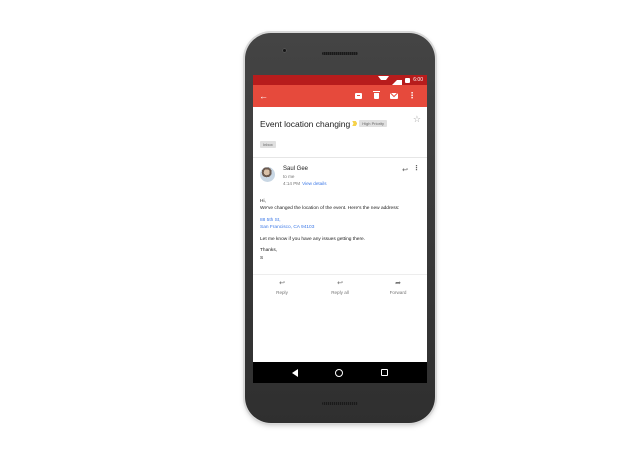 The height and width of the screenshot is (450, 636). Describe the element at coordinates (262, 258) in the screenshot. I see `body-signature: S` at that location.